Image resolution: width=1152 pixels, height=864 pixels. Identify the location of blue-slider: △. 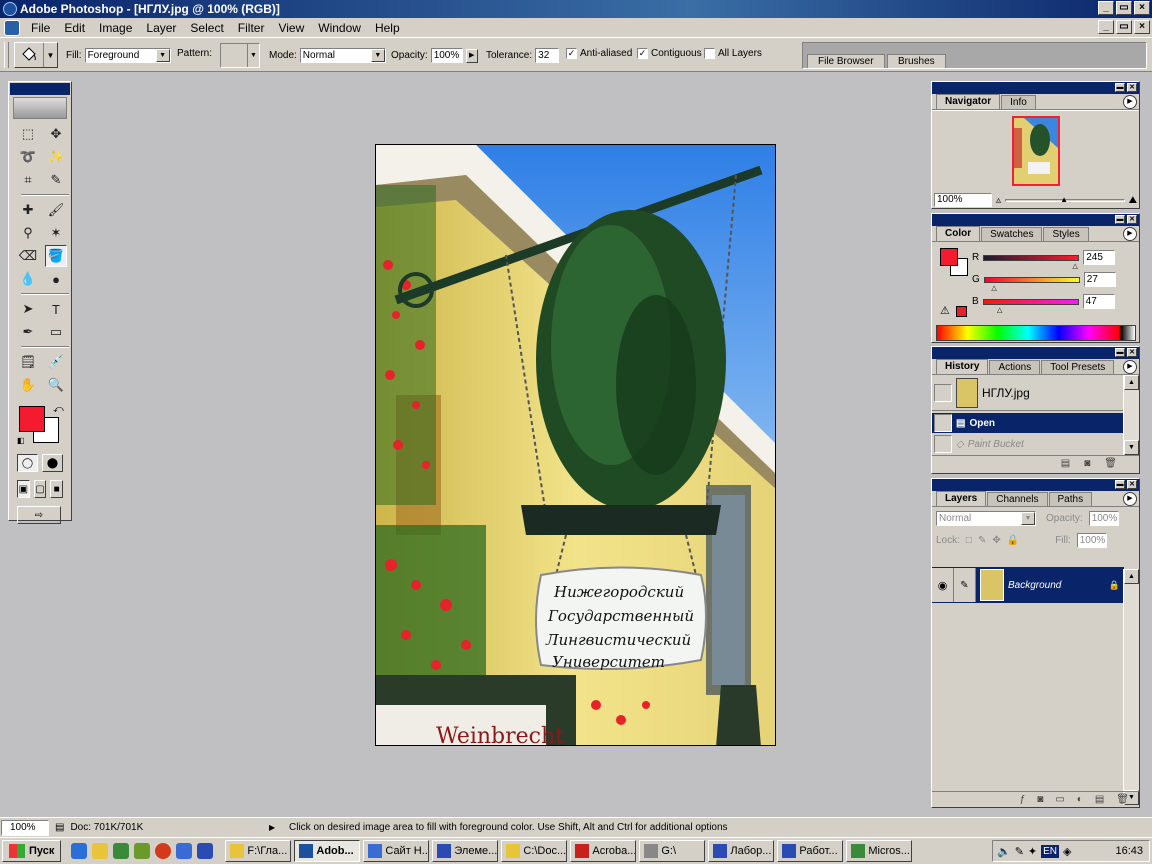
(1030, 306).